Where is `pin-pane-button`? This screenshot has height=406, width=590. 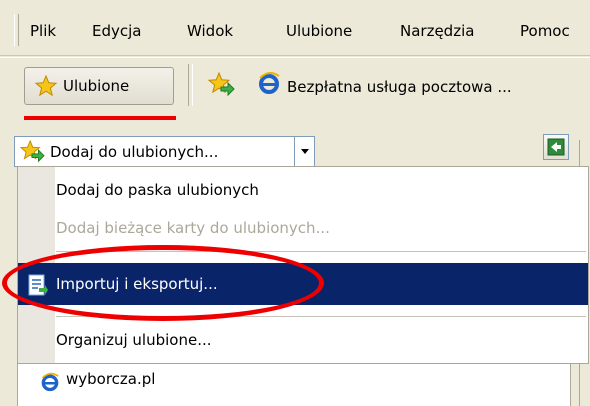 pin-pane-button is located at coordinates (556, 147).